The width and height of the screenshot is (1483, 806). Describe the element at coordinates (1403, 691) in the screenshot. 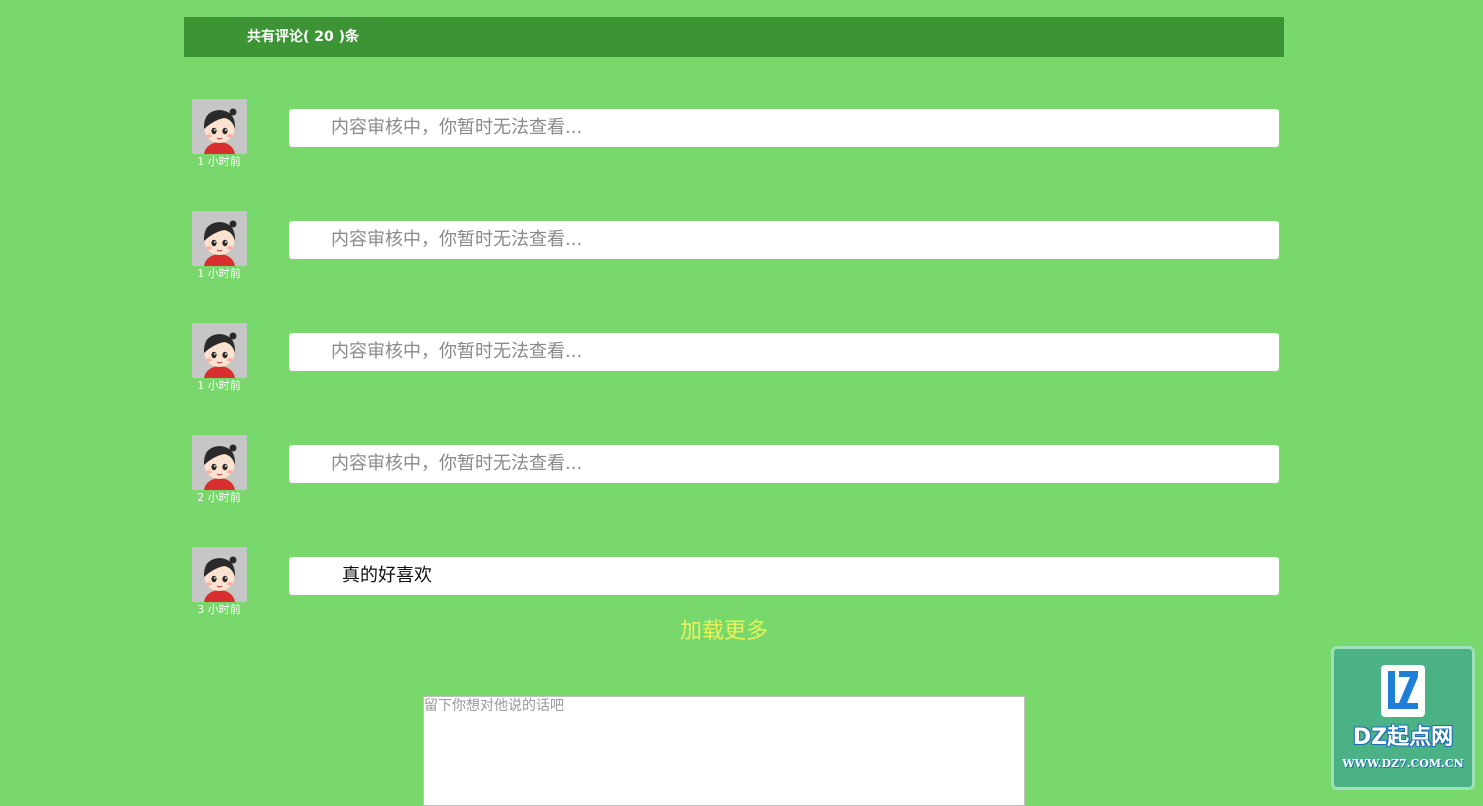

I see `dz-logo-icon` at that location.